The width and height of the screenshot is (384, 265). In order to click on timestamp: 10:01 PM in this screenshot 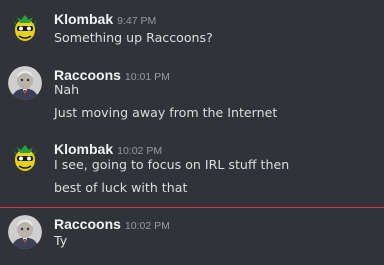, I will do `click(147, 77)`.